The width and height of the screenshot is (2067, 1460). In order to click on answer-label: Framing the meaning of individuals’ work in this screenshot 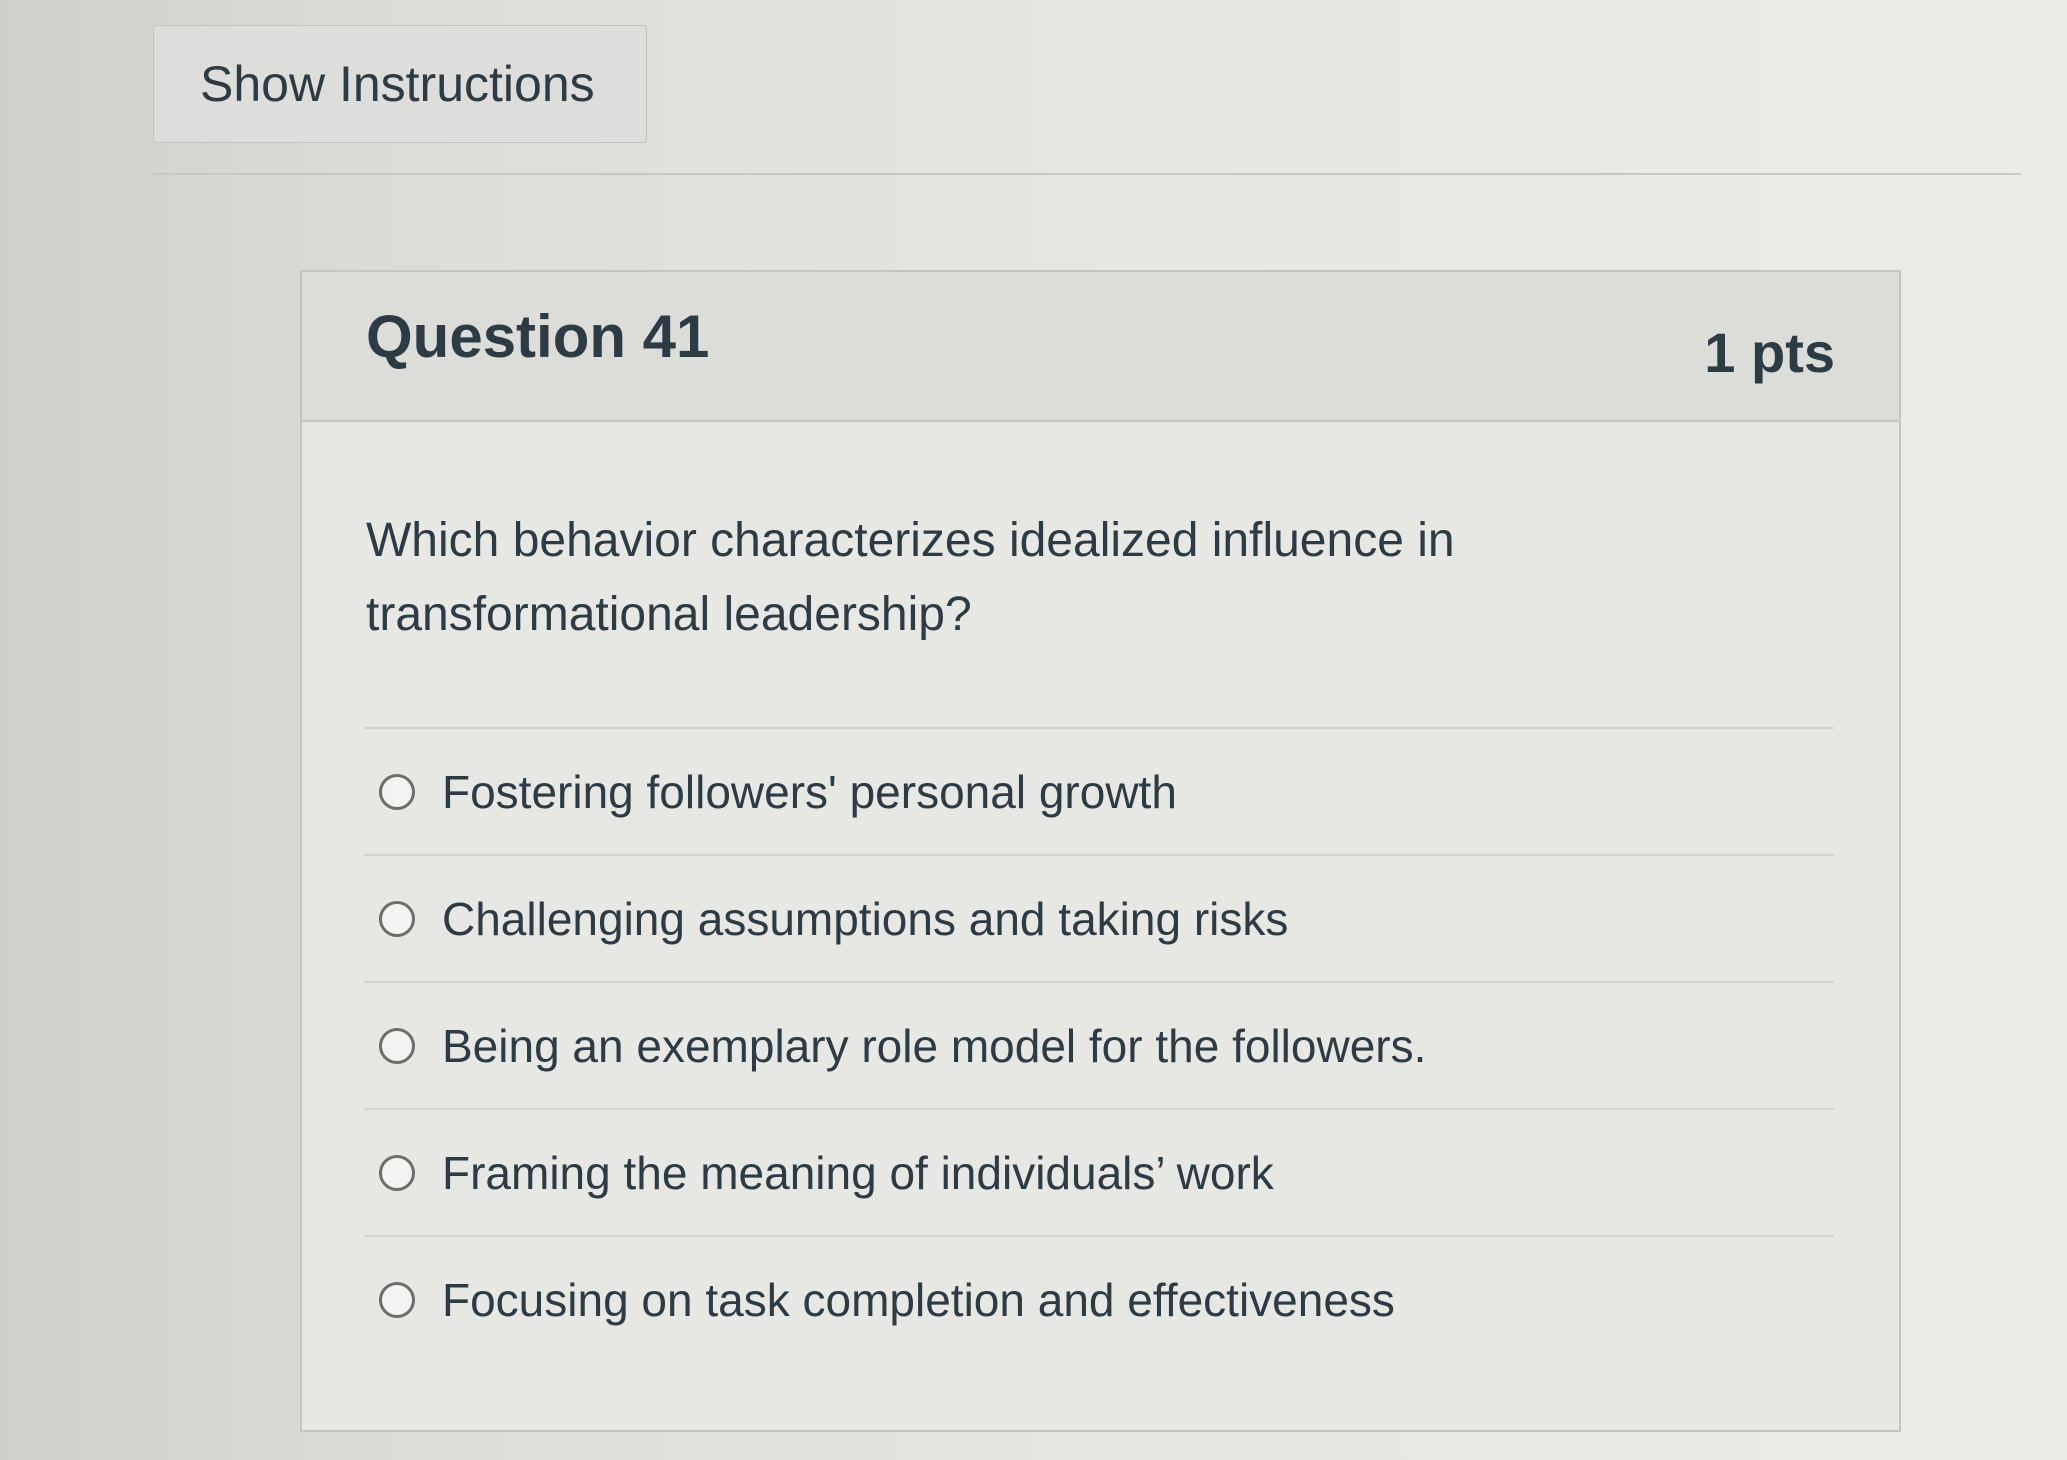, I will do `click(858, 1172)`.